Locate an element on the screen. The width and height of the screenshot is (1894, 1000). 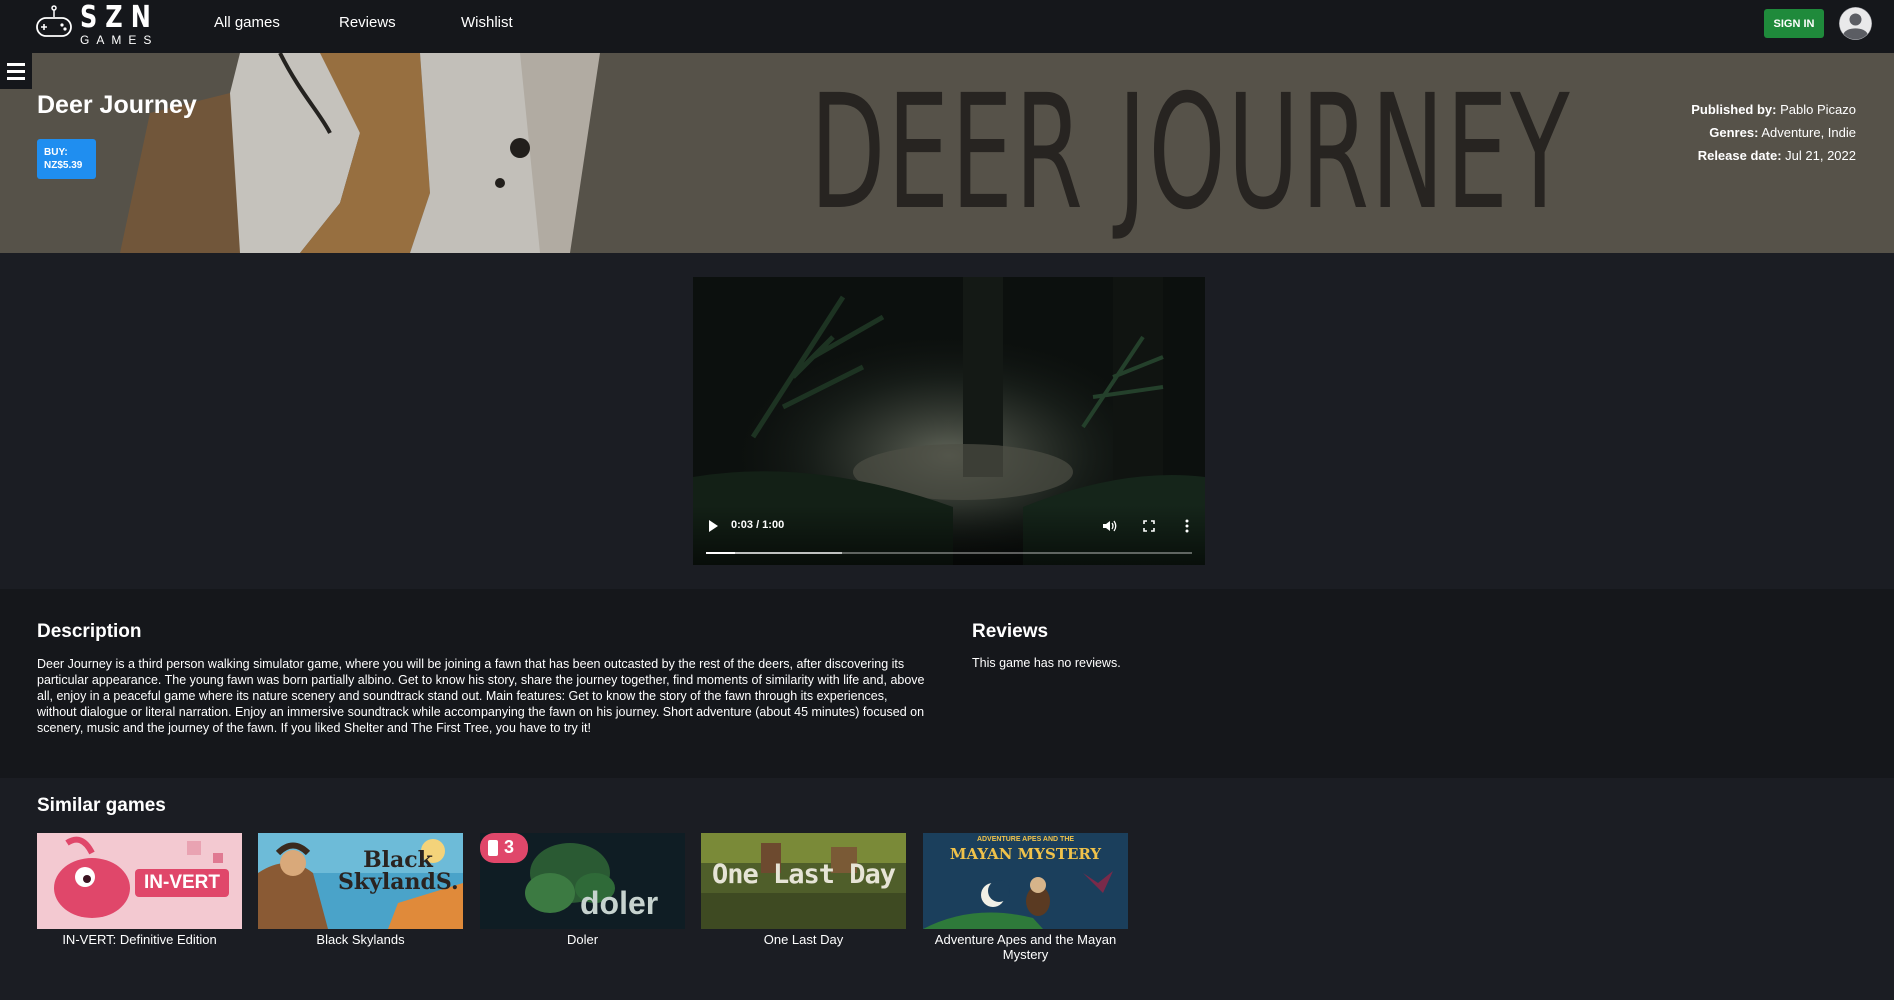
play-icon is located at coordinates (713, 526).